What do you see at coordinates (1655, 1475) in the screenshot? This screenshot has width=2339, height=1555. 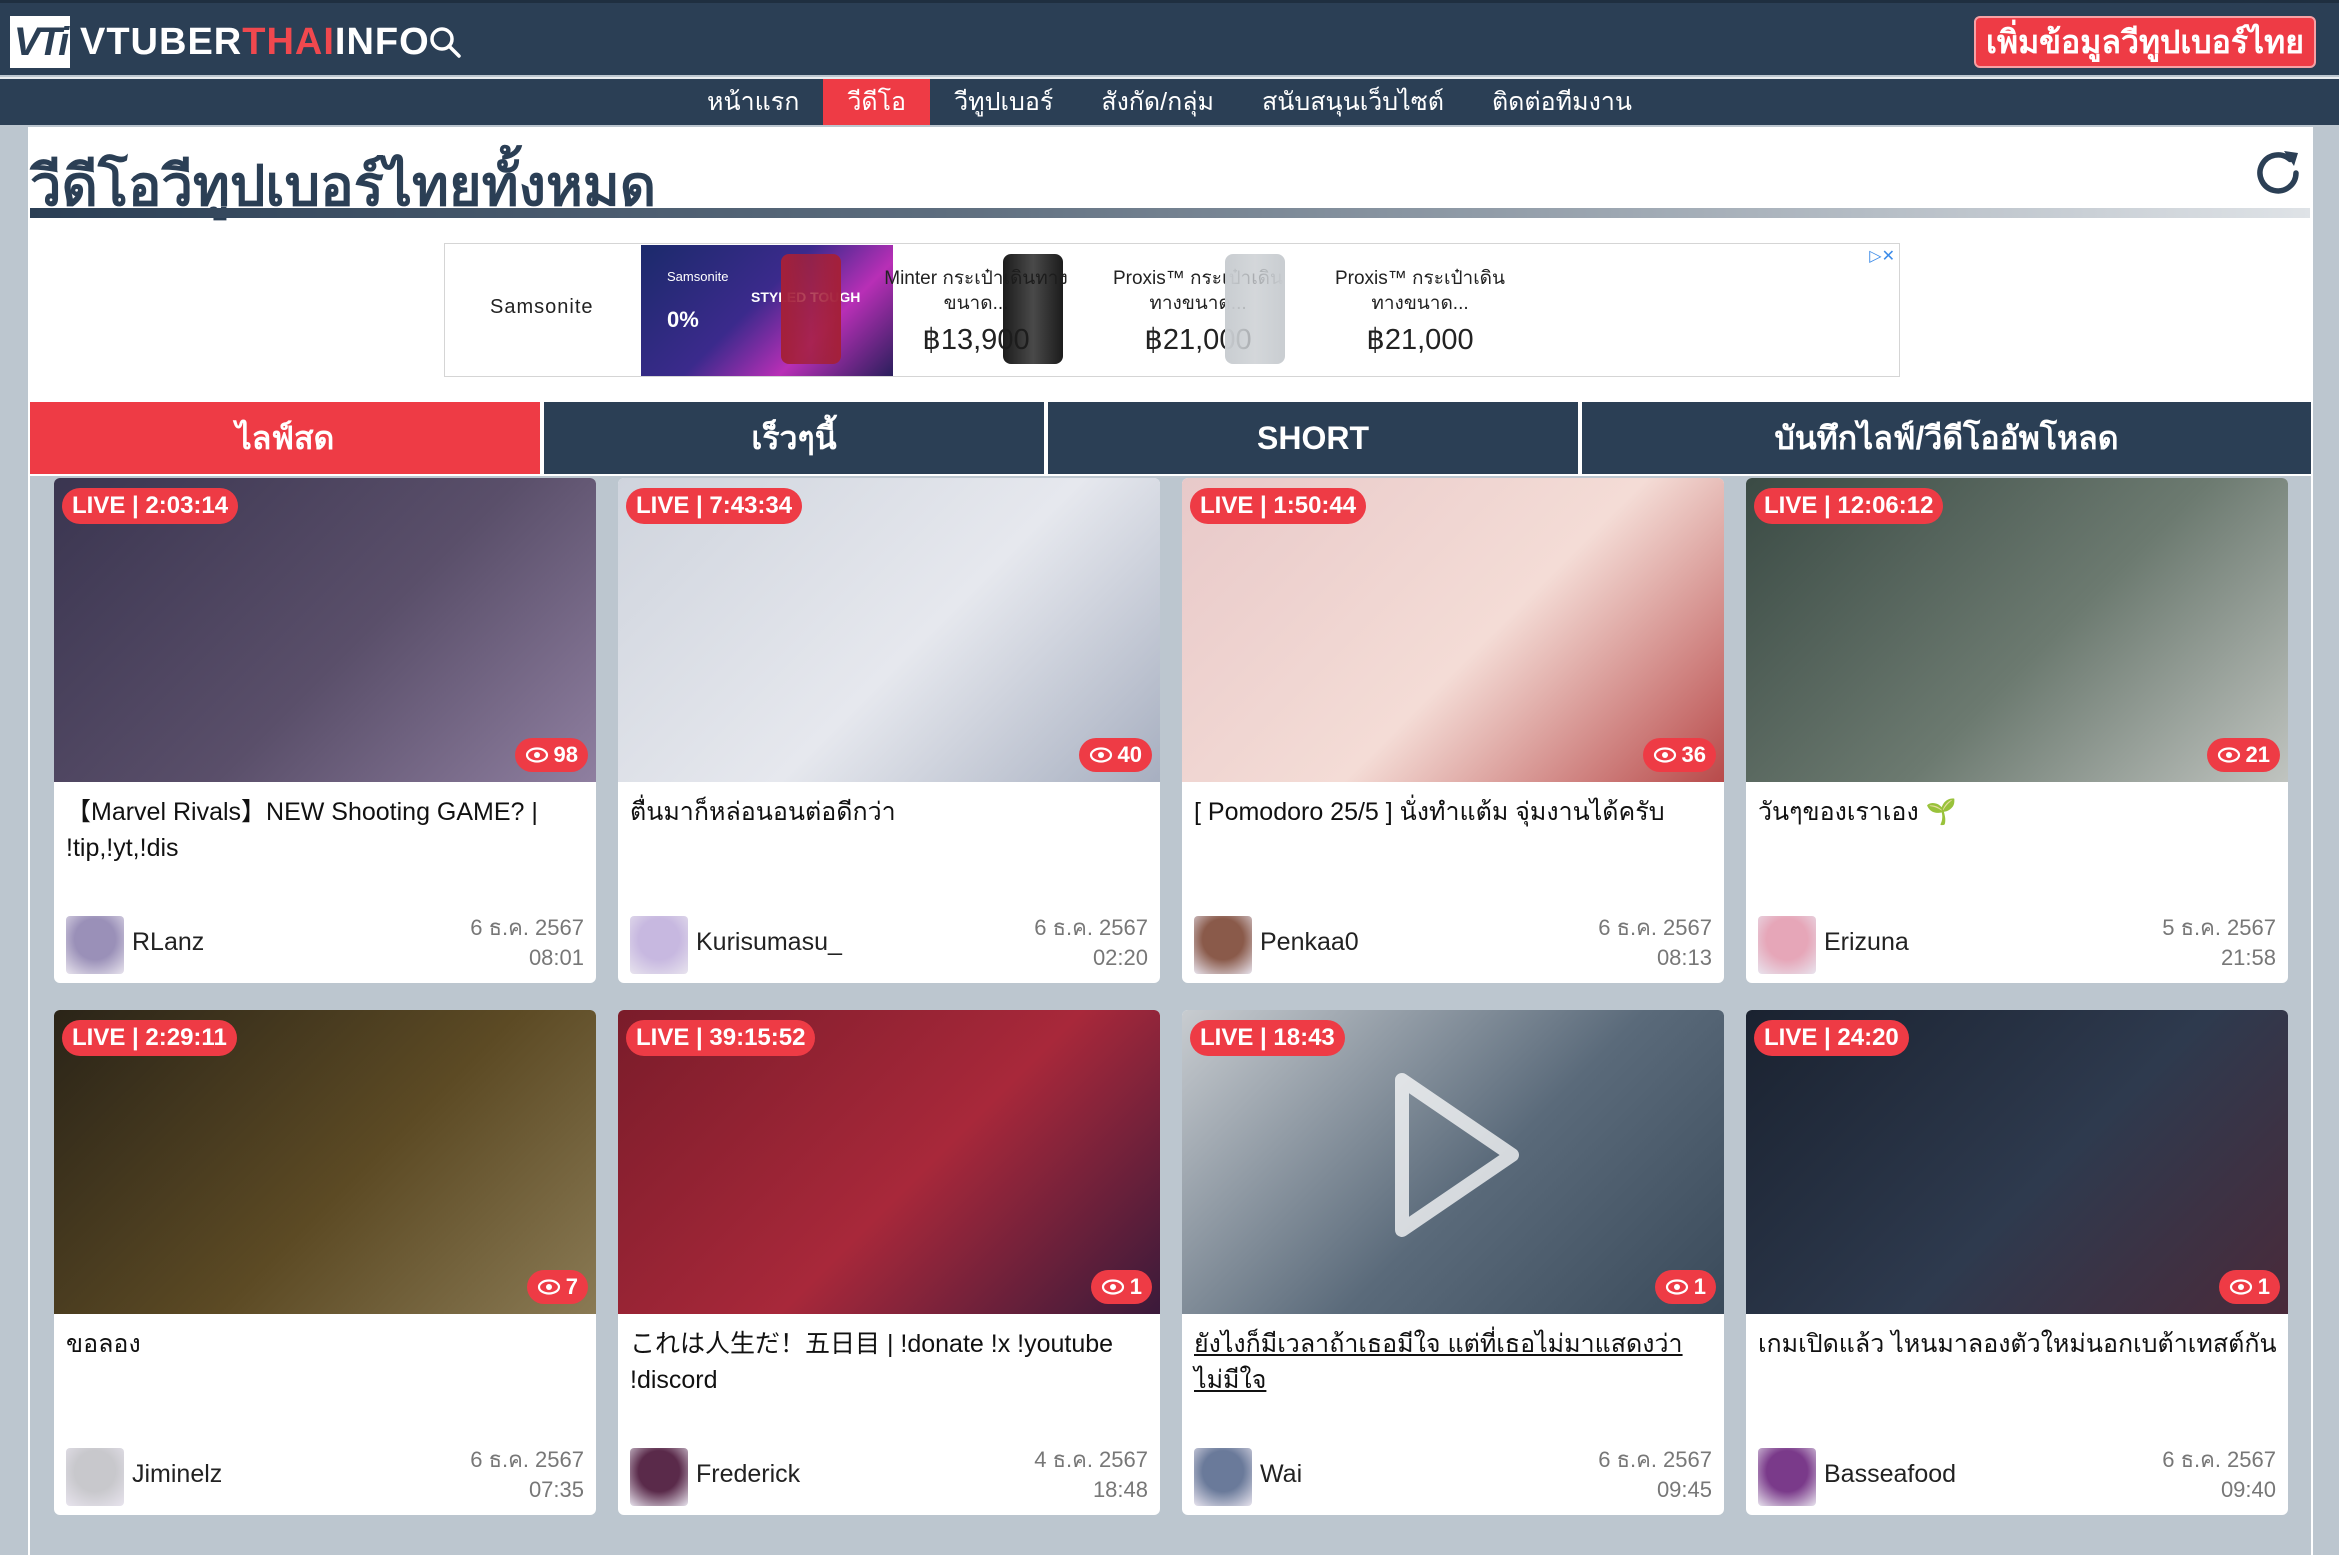 I see `video-datetime: 6 ธ.ค. 2567 09:45` at bounding box center [1655, 1475].